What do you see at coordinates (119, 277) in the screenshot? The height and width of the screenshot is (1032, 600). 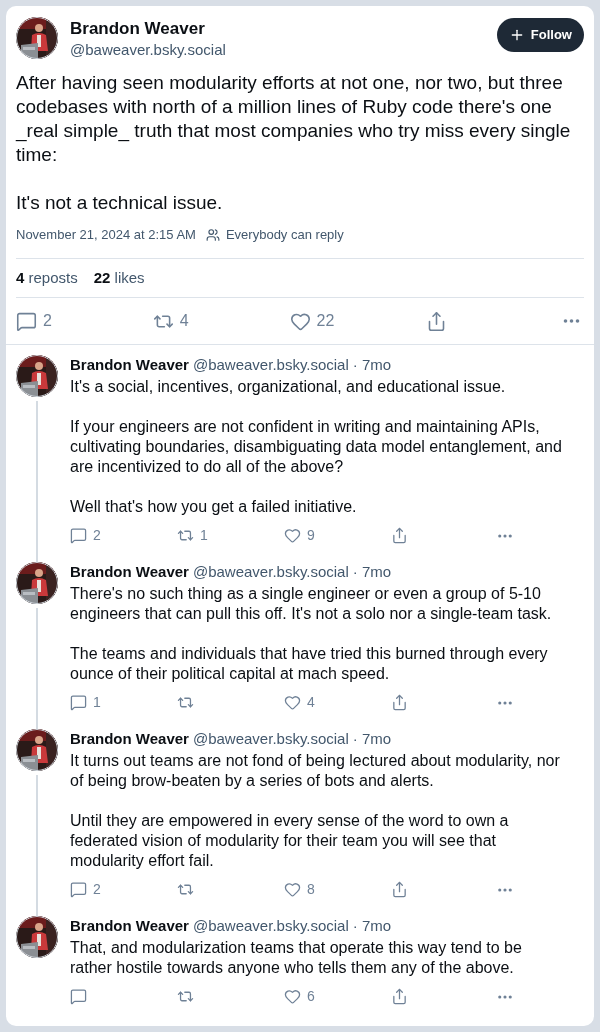 I see `stat-link: 22 likes` at bounding box center [119, 277].